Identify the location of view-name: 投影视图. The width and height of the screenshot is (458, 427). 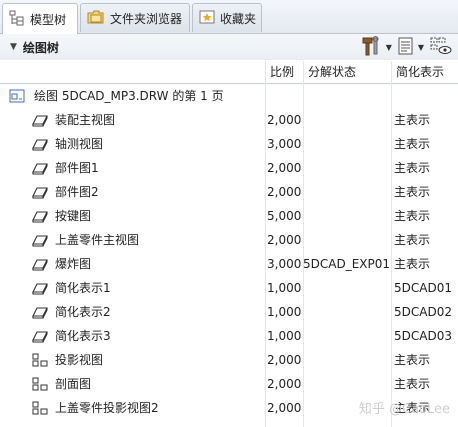
(79, 360).